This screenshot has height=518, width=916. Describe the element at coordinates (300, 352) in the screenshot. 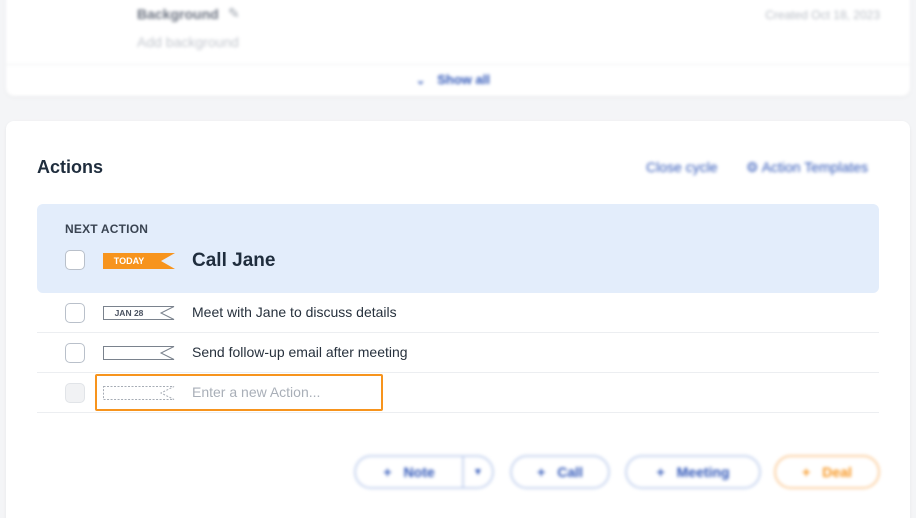

I see `action-text: Send follow-up email after meeting` at that location.